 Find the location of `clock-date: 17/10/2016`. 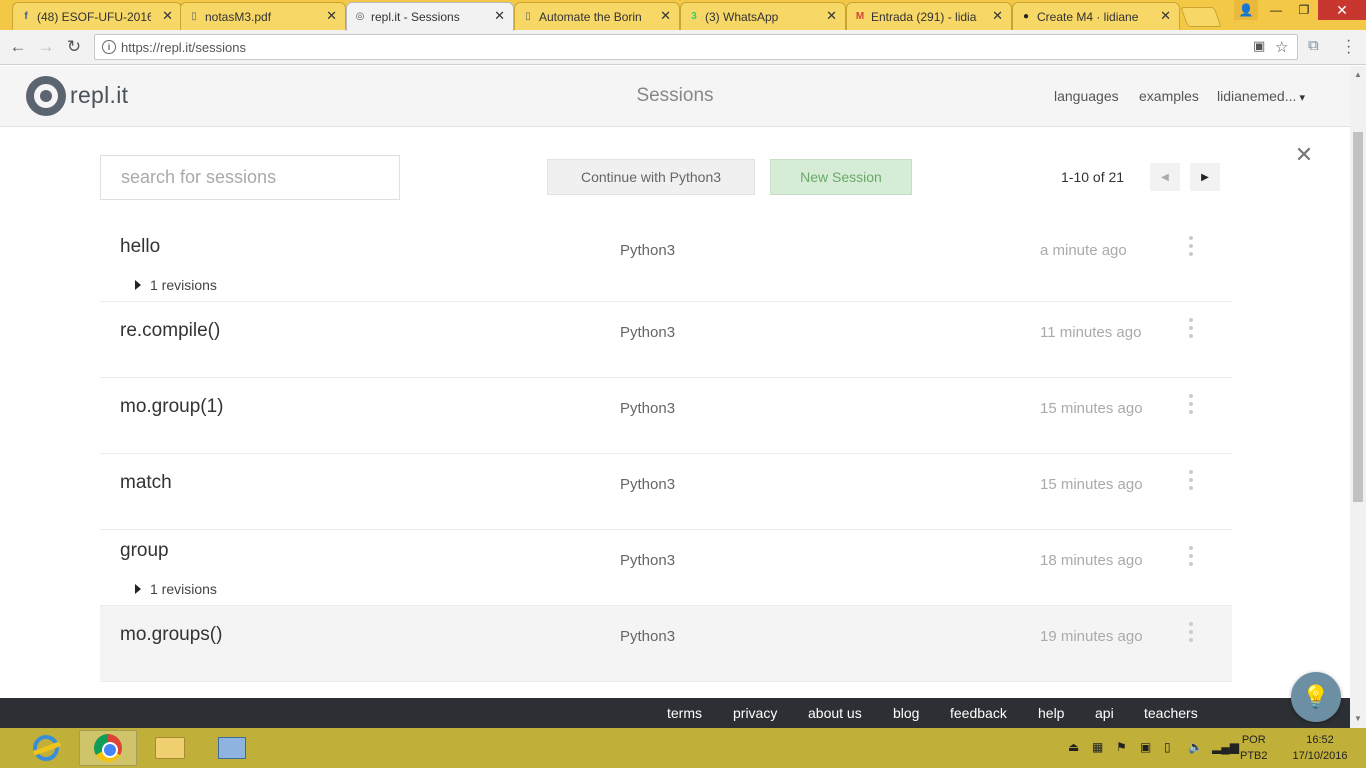

clock-date: 17/10/2016 is located at coordinates (1320, 756).